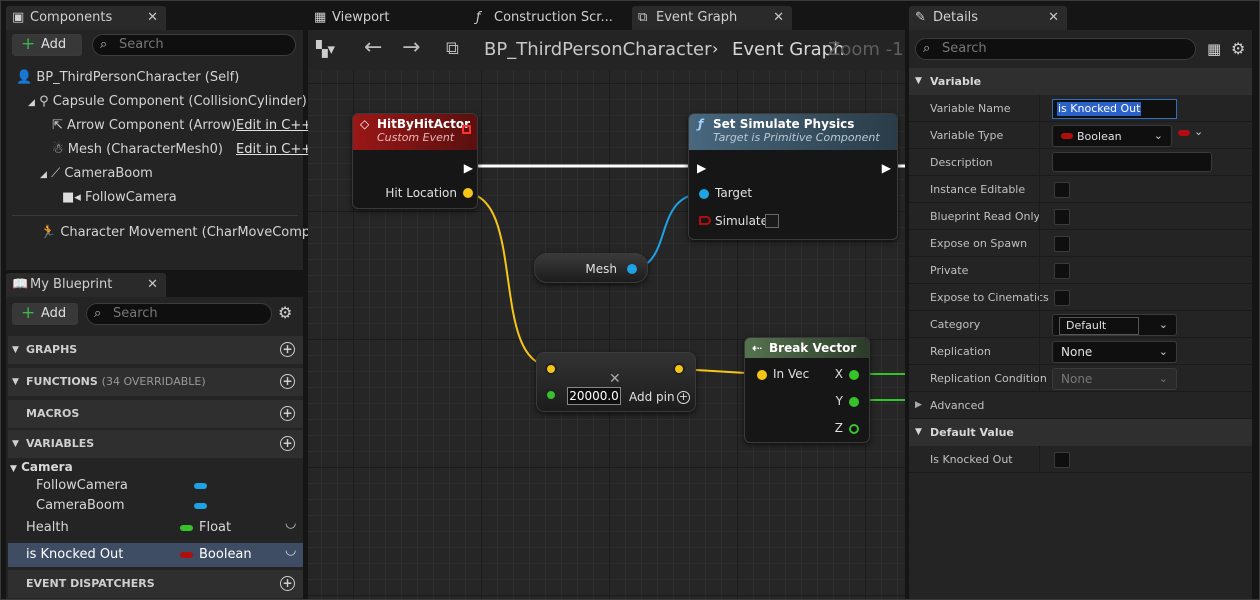 Image resolution: width=1260 pixels, height=600 pixels. What do you see at coordinates (1114, 325) in the screenshot?
I see `category-dropdown: Default ⌄` at bounding box center [1114, 325].